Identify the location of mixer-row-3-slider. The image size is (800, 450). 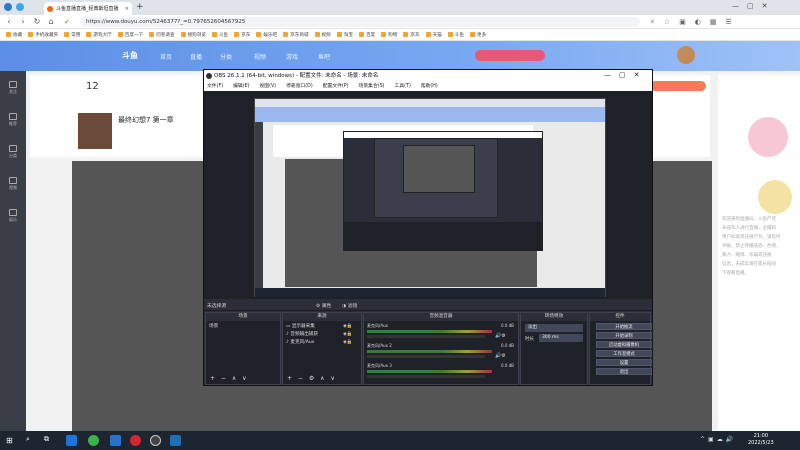
(426, 376).